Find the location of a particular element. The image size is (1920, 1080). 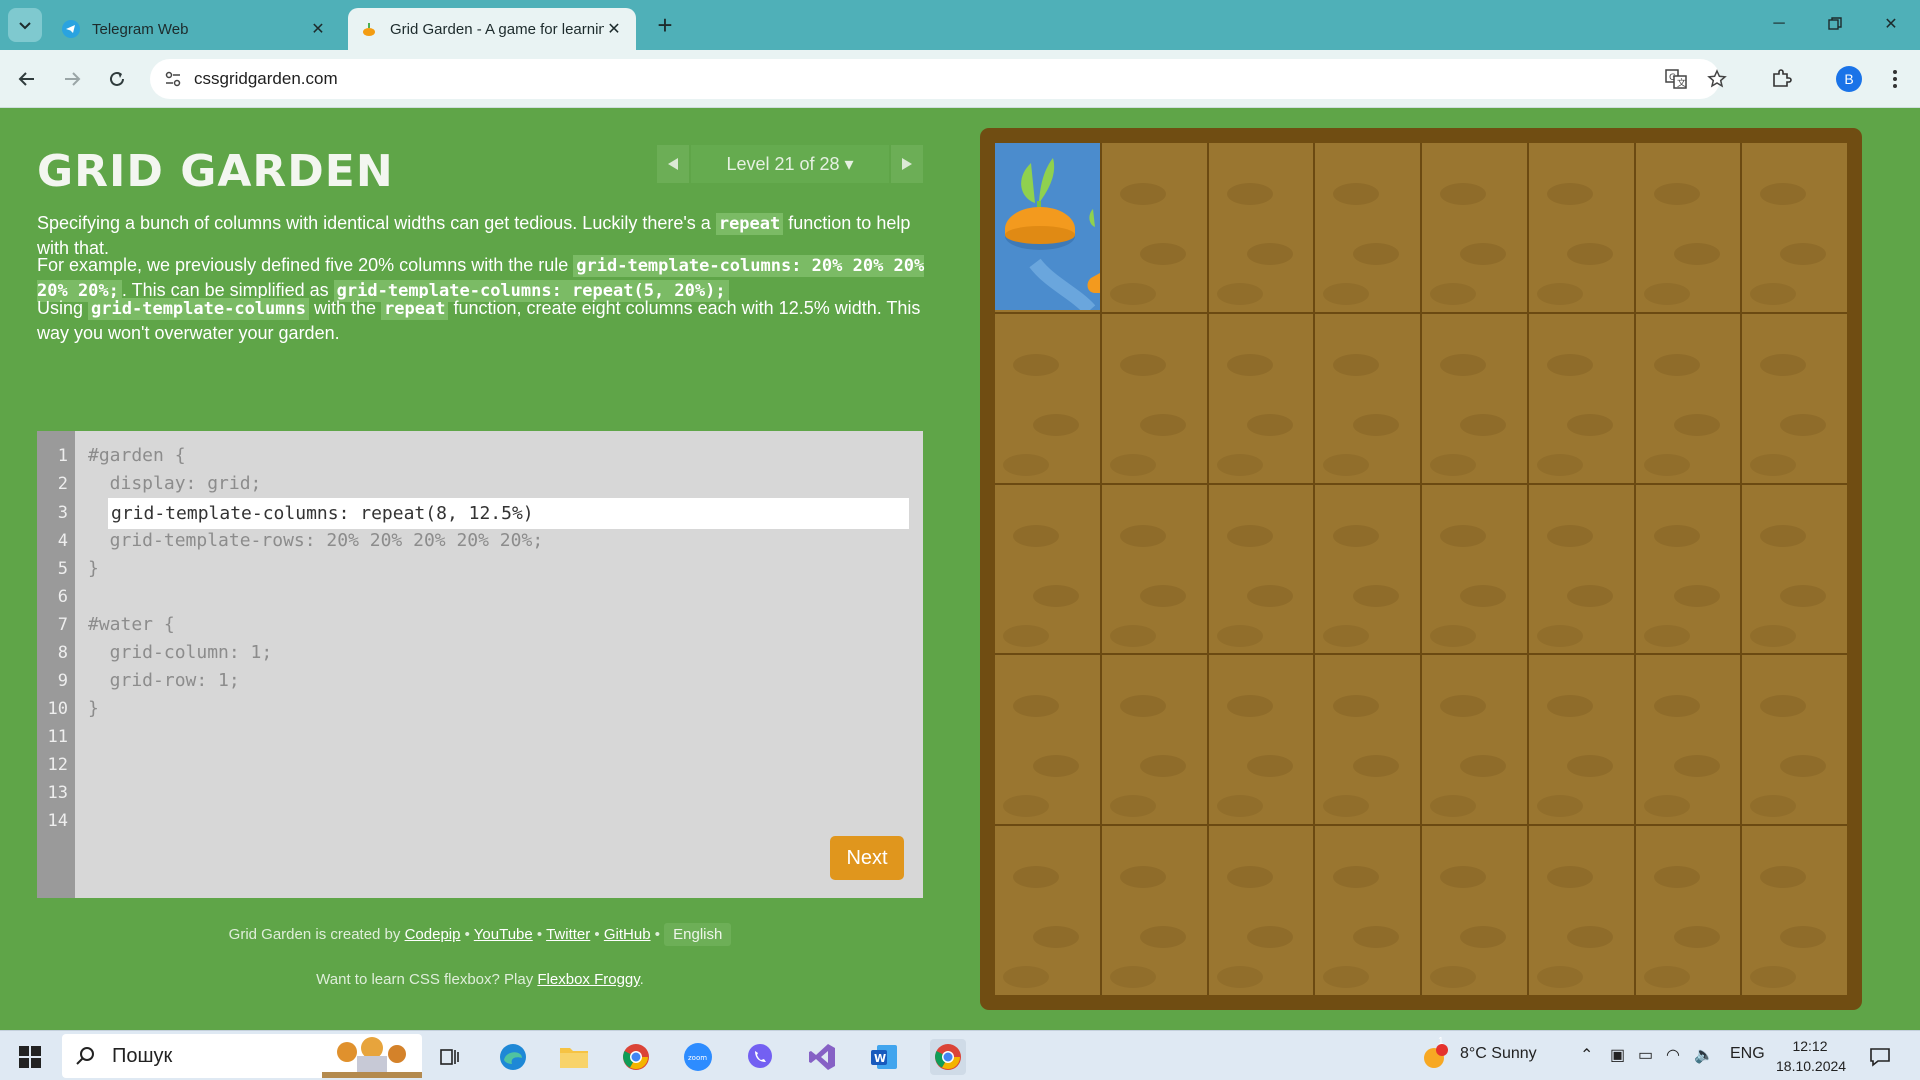

restore-button is located at coordinates (1835, 24).